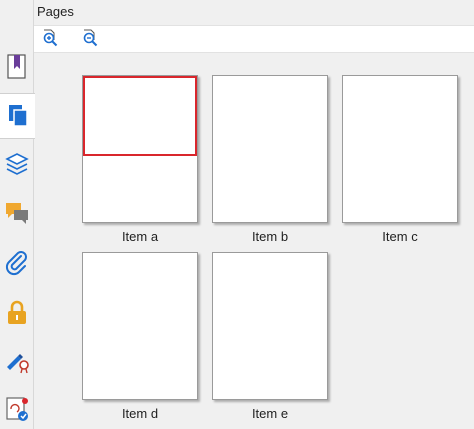 This screenshot has width=474, height=429. I want to click on sidebar-item-security, so click(17, 313).